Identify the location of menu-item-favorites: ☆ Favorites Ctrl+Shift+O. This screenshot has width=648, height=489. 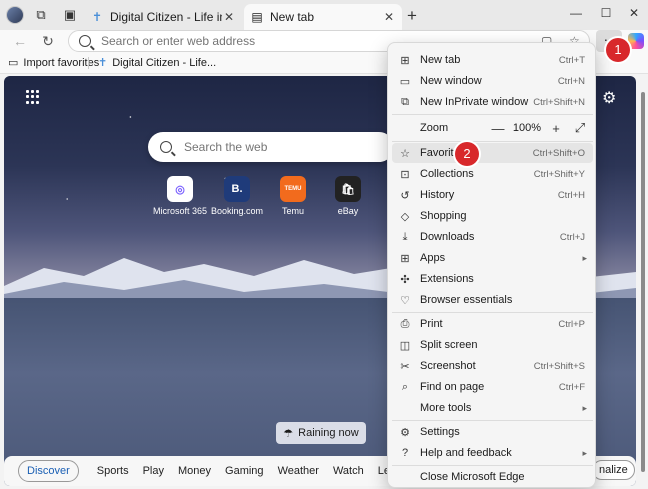
(492, 153).